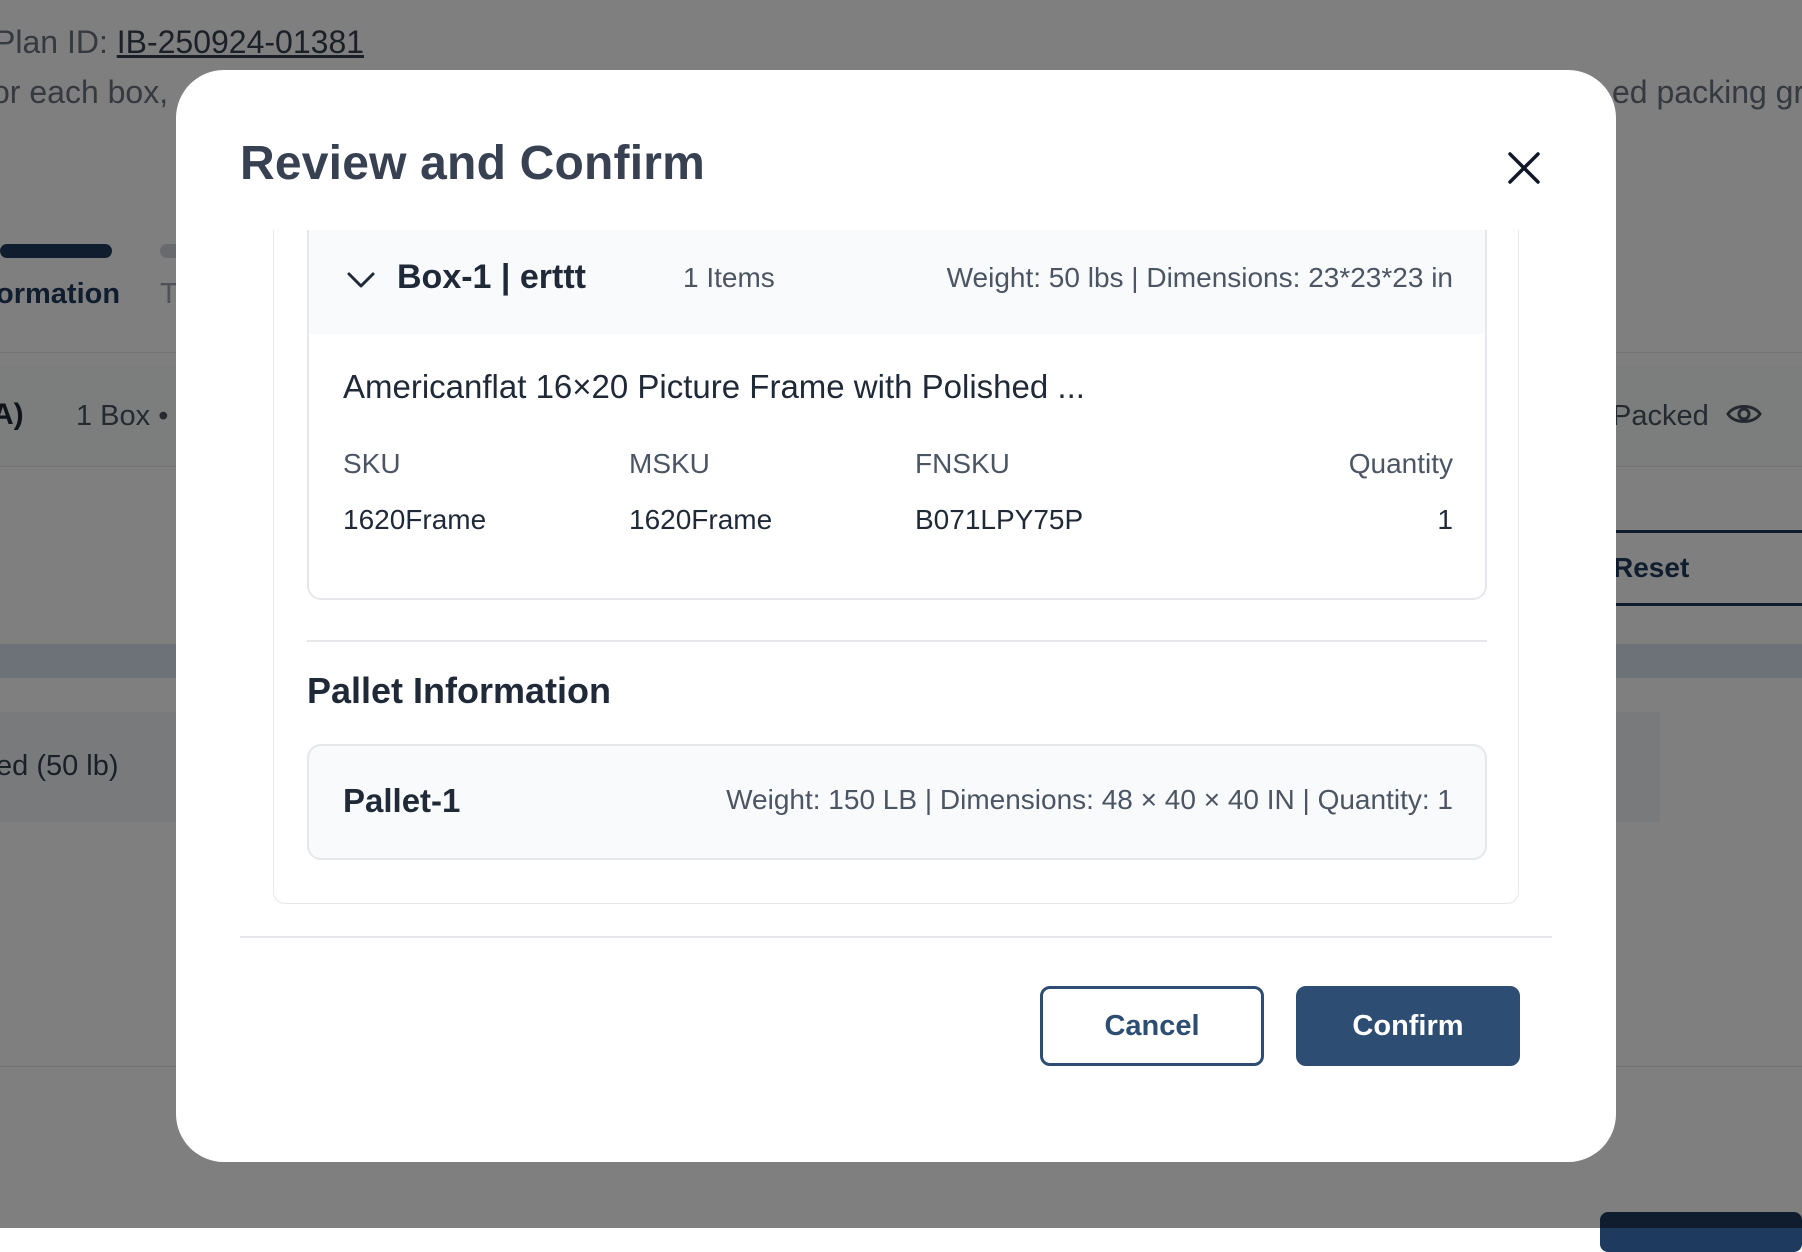  Describe the element at coordinates (999, 519) in the screenshot. I see `cell-fnsku: B071LPY75P` at that location.